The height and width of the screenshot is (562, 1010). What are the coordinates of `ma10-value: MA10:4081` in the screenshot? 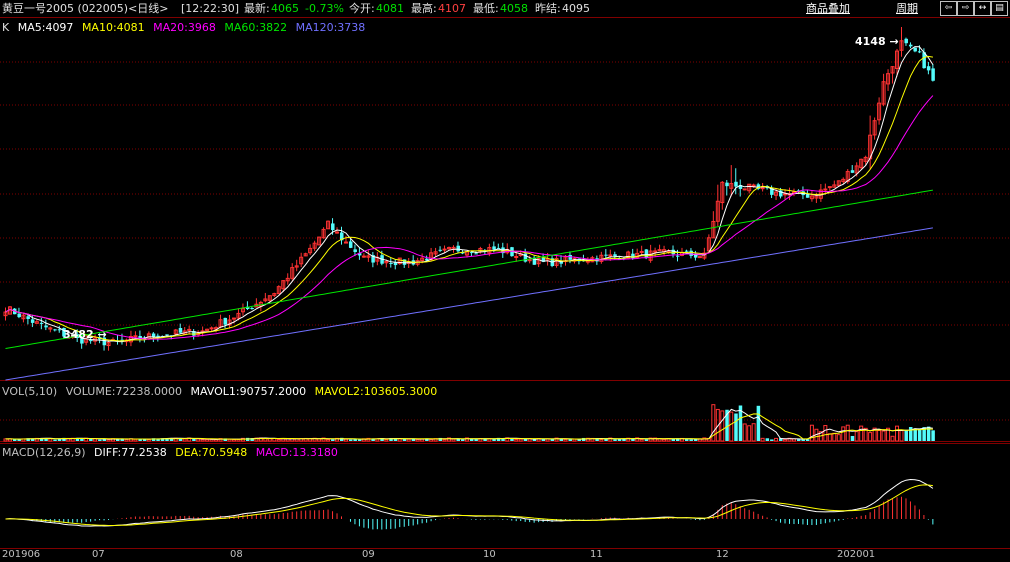 It's located at (113, 27).